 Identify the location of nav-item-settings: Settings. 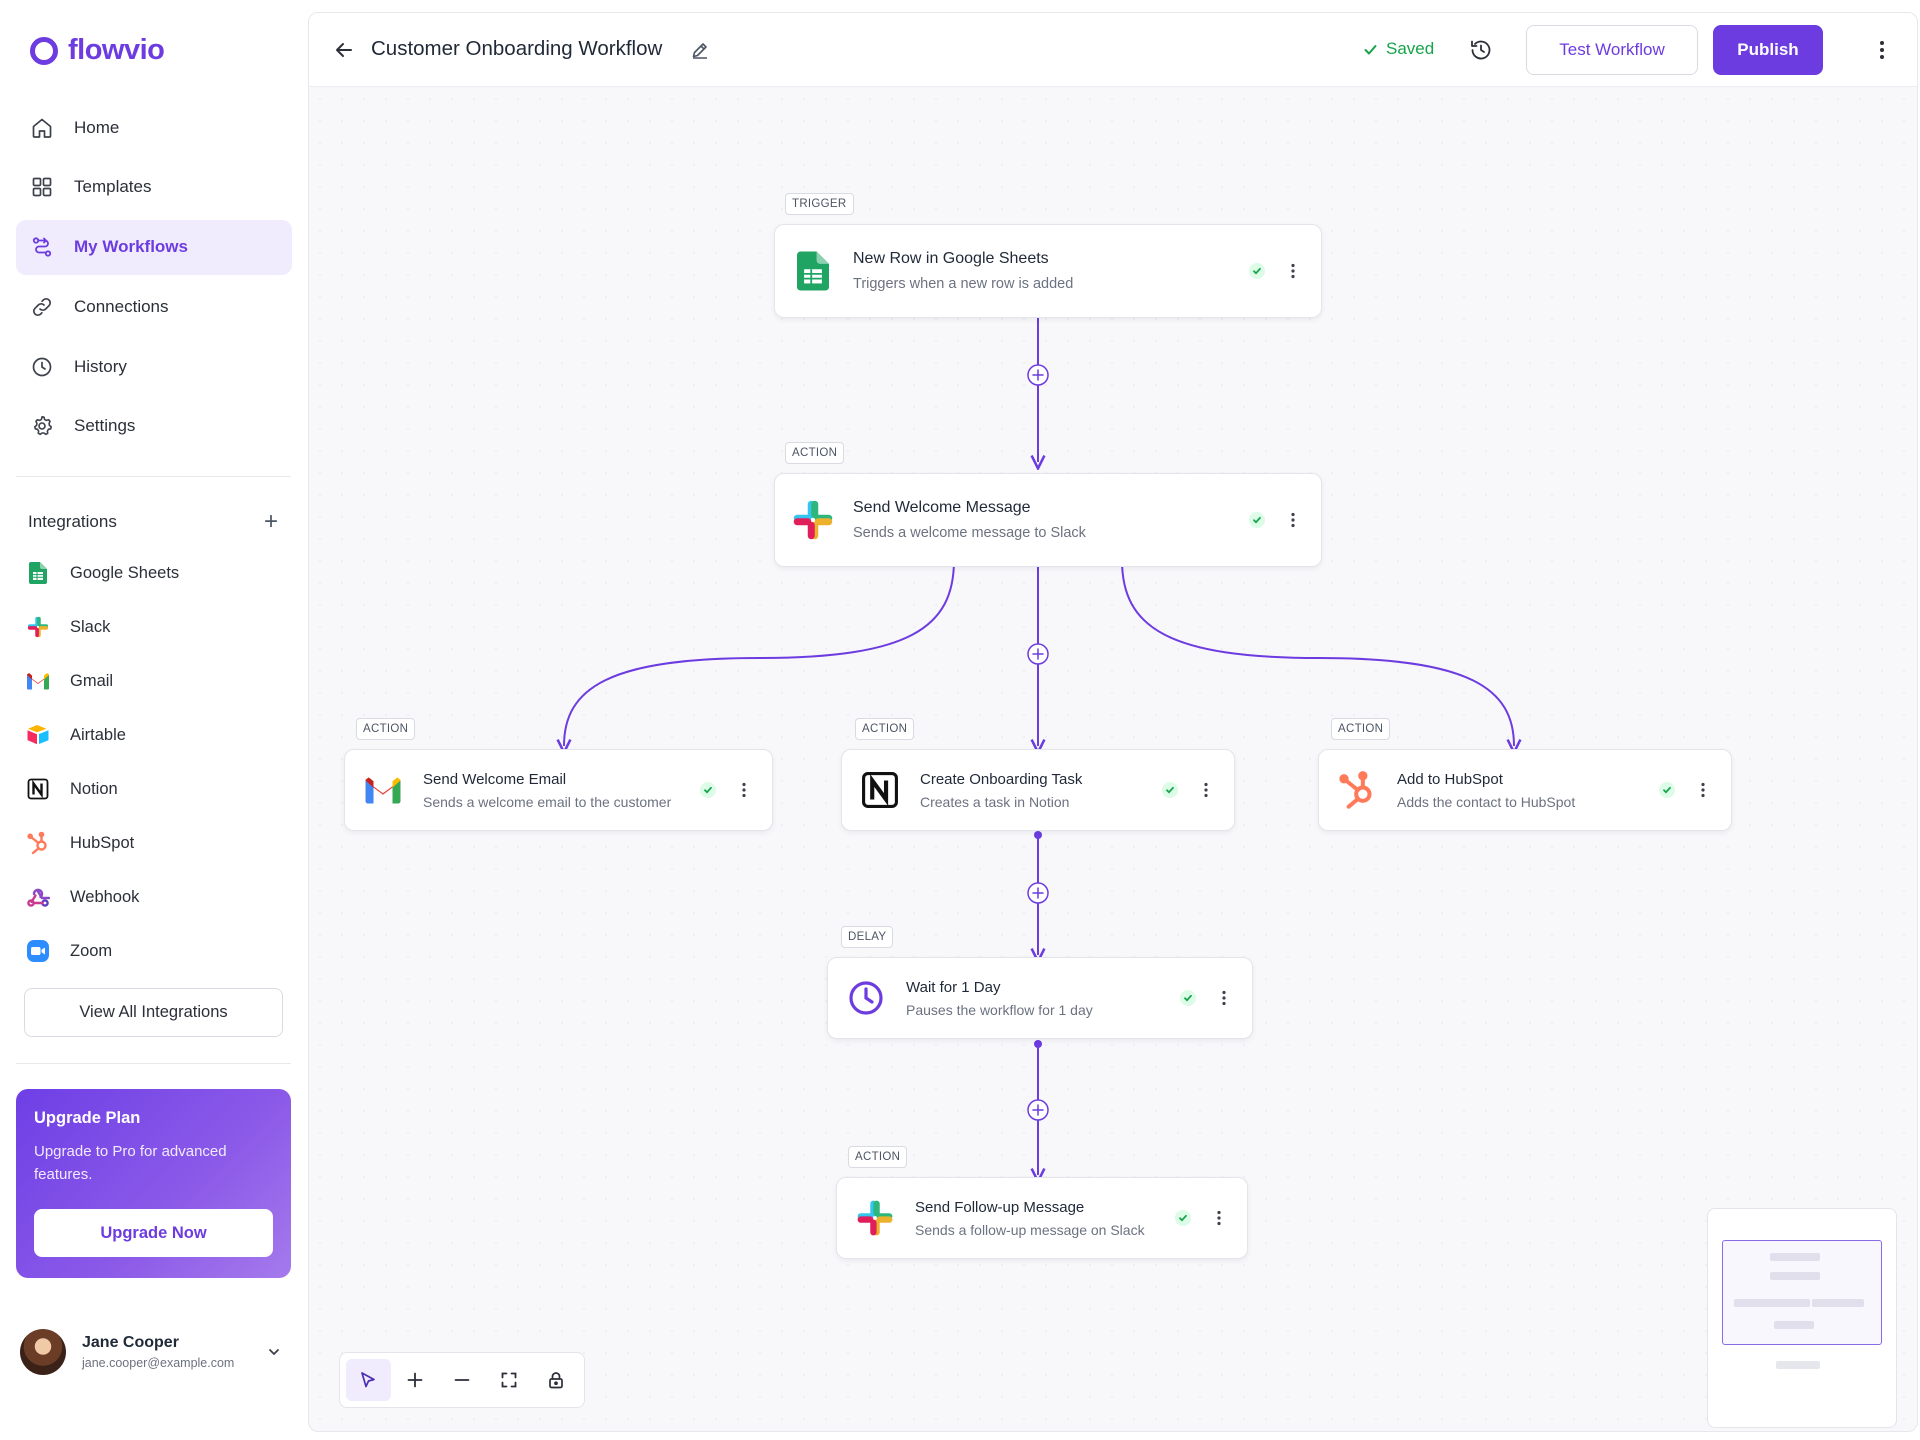
(154, 426).